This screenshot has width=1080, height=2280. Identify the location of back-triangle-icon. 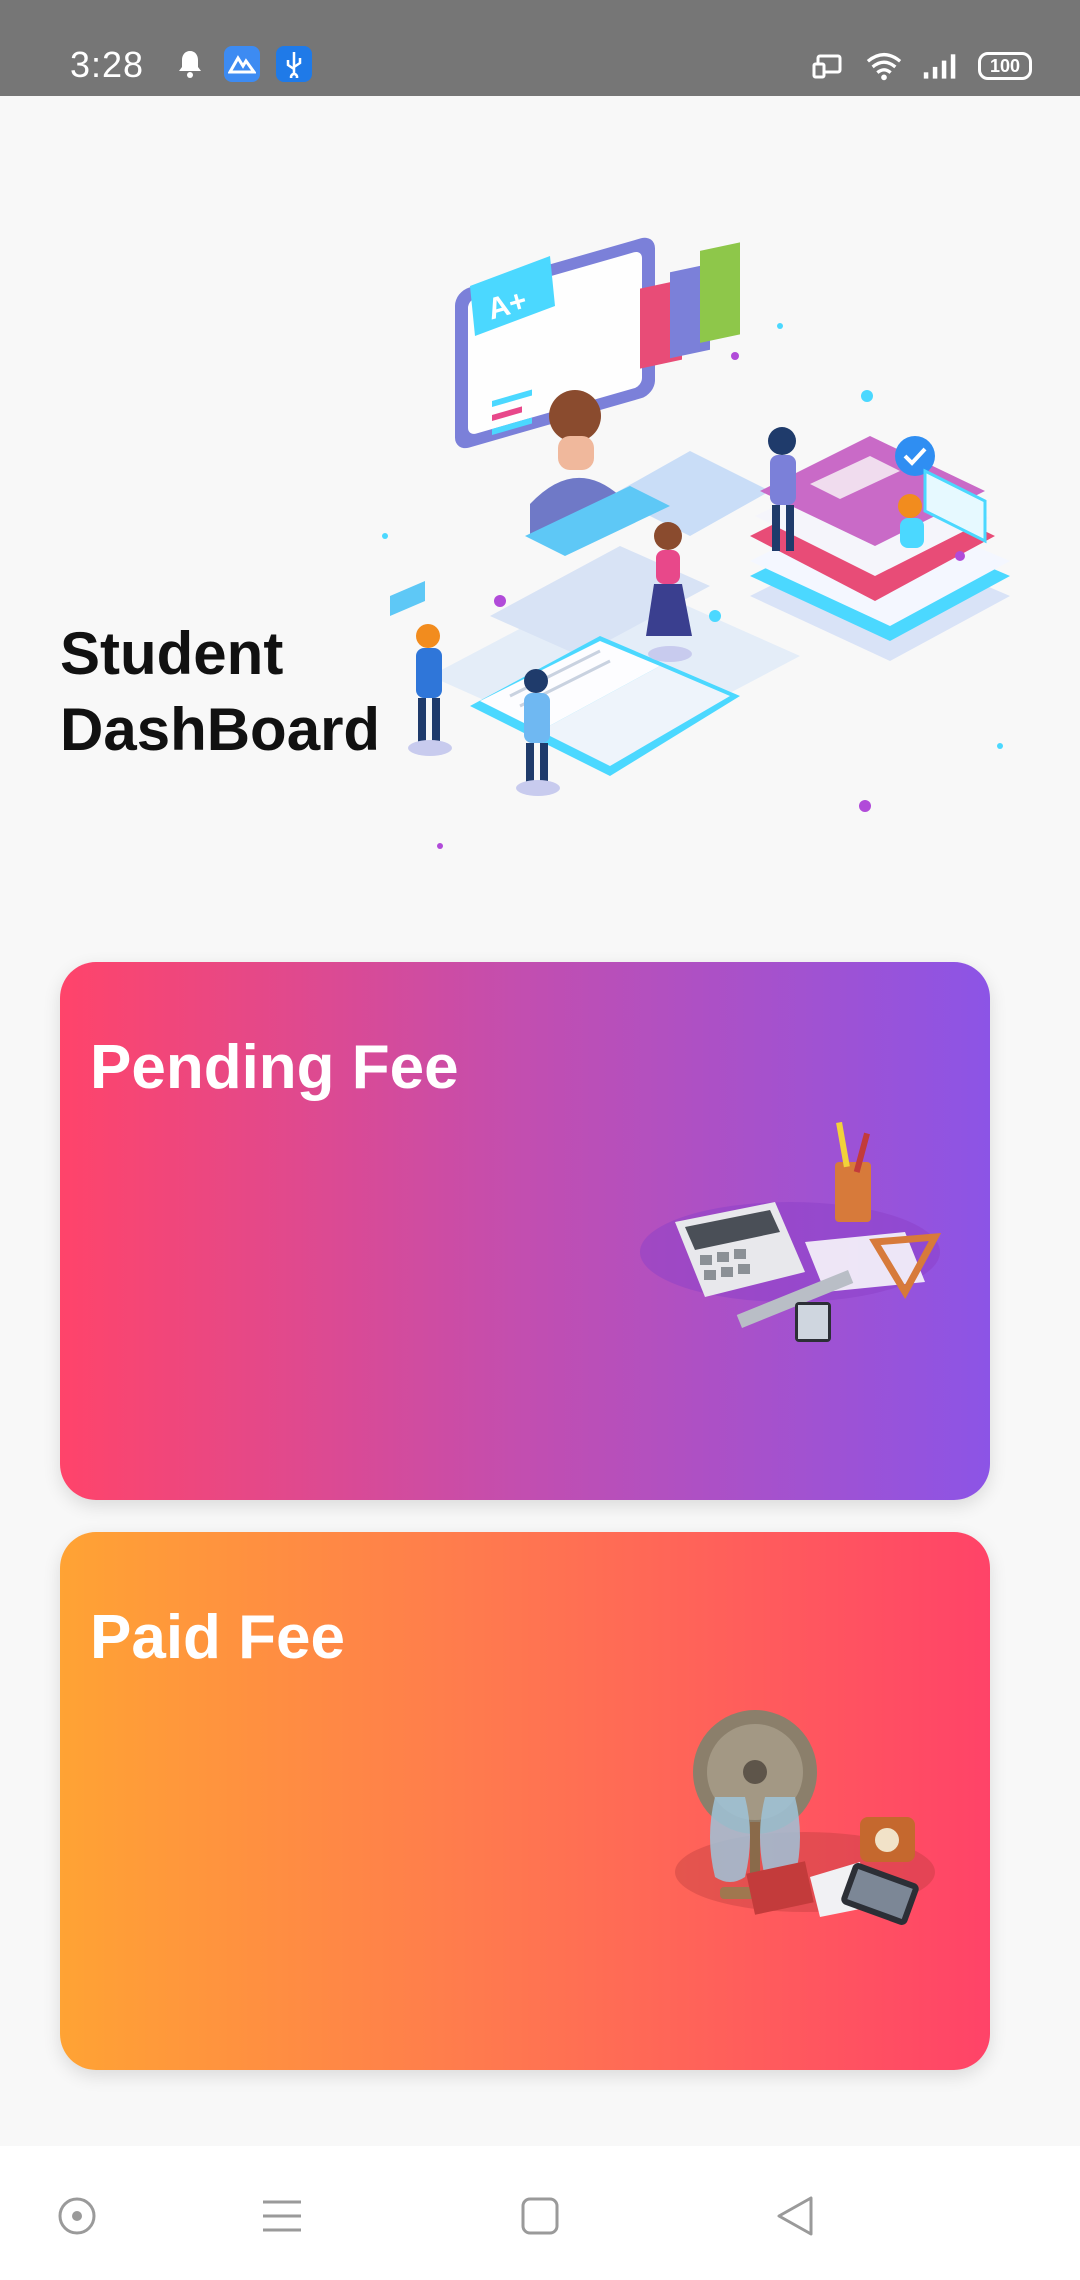
(795, 2216).